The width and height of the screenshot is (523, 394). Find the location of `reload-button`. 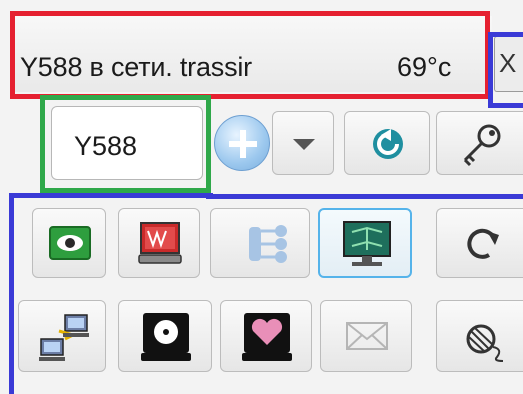

reload-button is located at coordinates (479, 243).